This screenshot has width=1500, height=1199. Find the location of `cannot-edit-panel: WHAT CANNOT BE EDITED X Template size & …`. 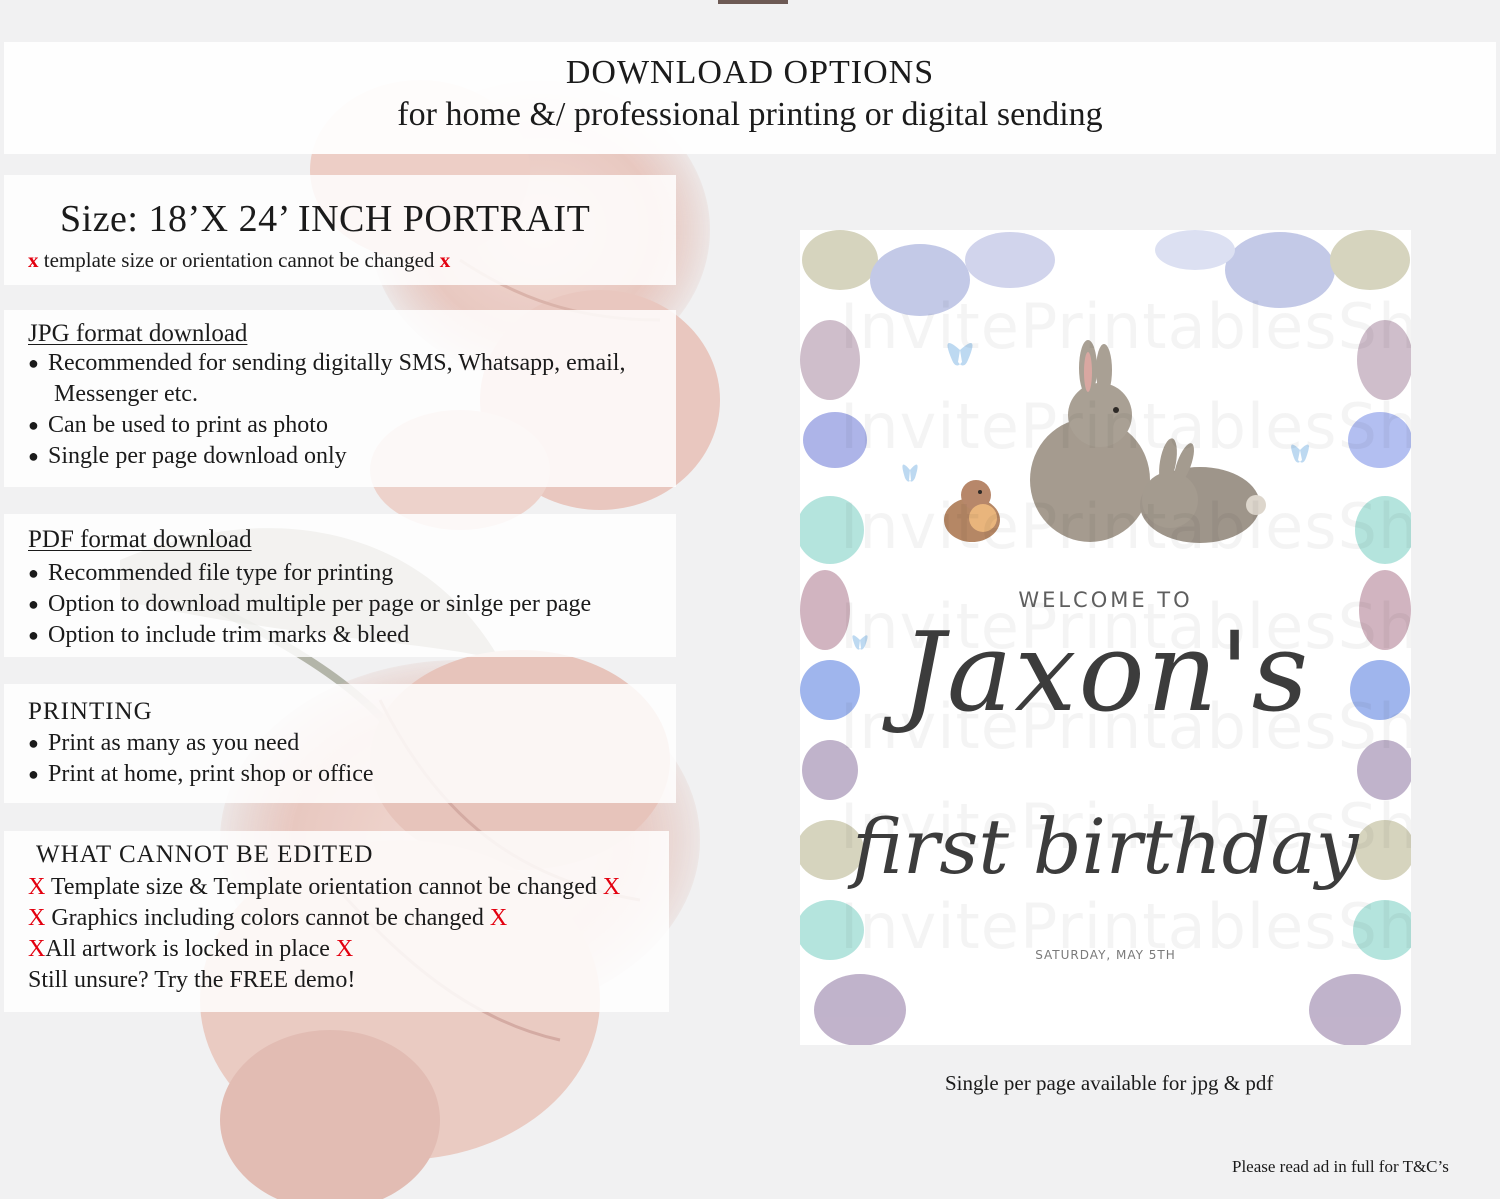

cannot-edit-panel: WHAT CANNOT BE EDITED X Template size & … is located at coordinates (336, 921).